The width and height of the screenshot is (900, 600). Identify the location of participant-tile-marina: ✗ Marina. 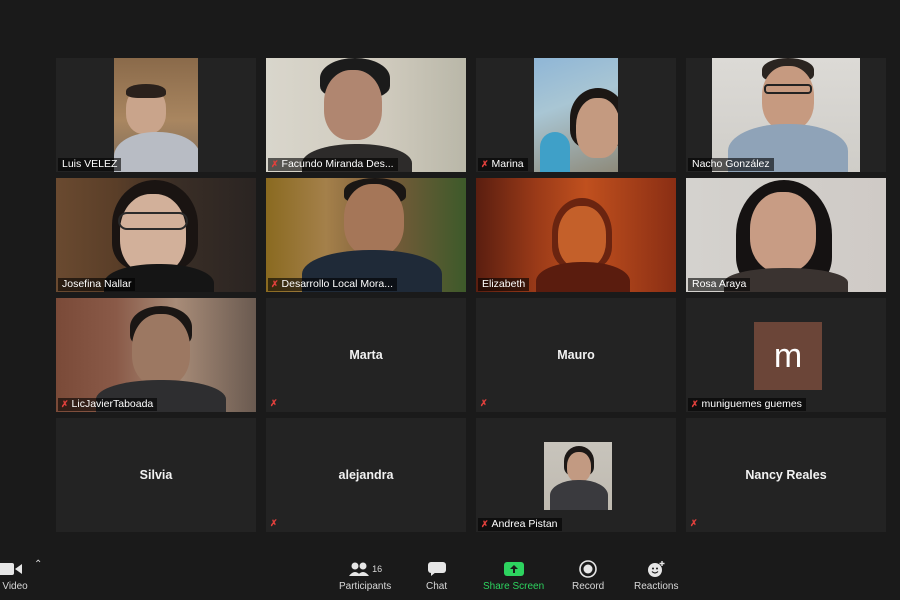
(576, 115).